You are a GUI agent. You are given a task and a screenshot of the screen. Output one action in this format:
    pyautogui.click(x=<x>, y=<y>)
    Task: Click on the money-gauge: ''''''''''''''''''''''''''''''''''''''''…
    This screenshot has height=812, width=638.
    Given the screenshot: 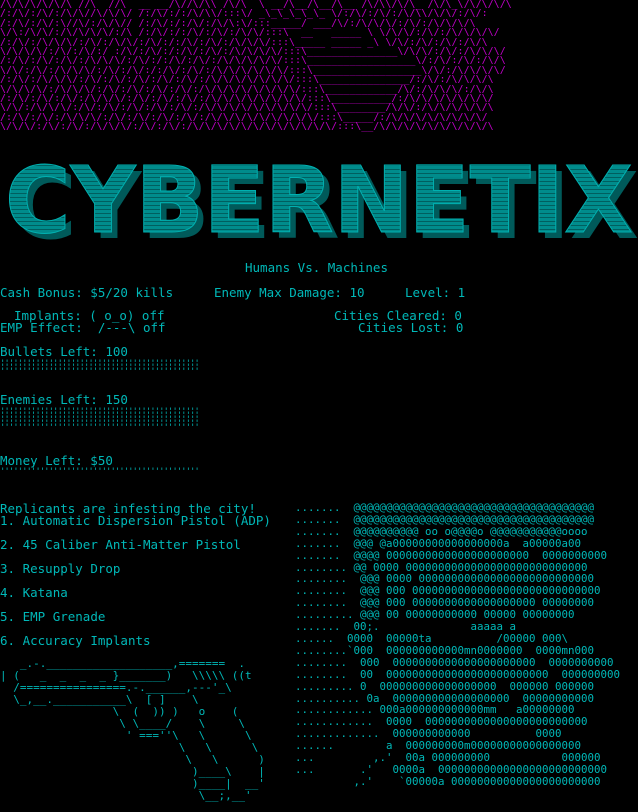 What is the action you would take?
    pyautogui.click(x=99, y=470)
    